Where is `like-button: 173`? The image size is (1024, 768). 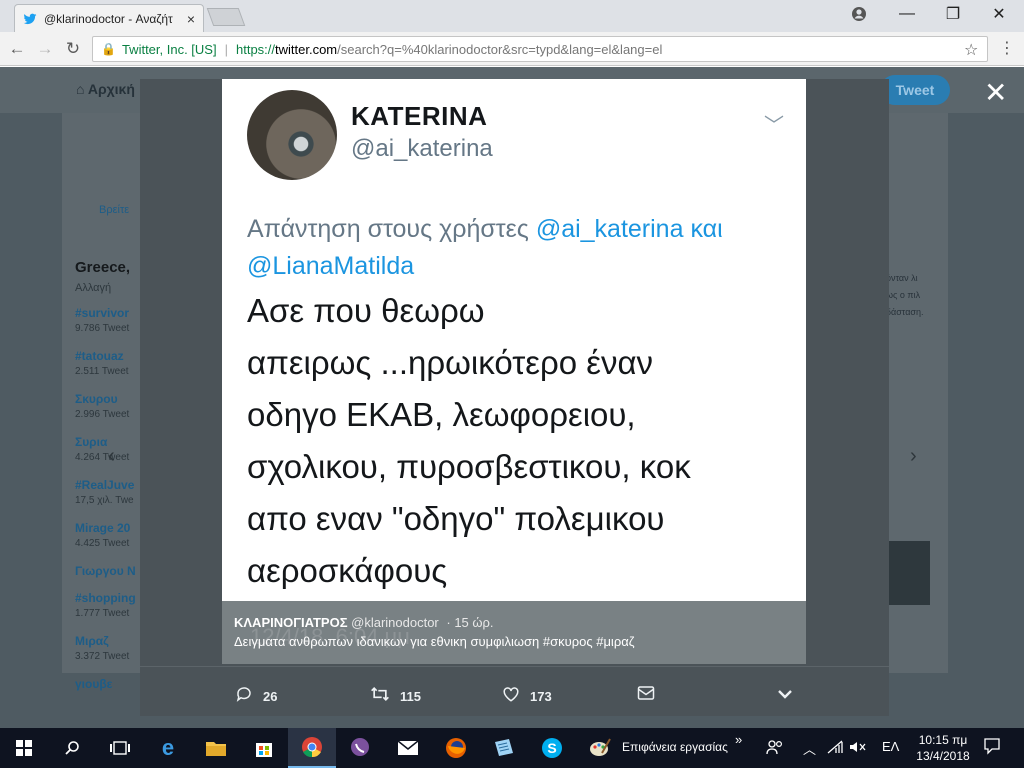
like-button: 173 is located at coordinates (527, 696).